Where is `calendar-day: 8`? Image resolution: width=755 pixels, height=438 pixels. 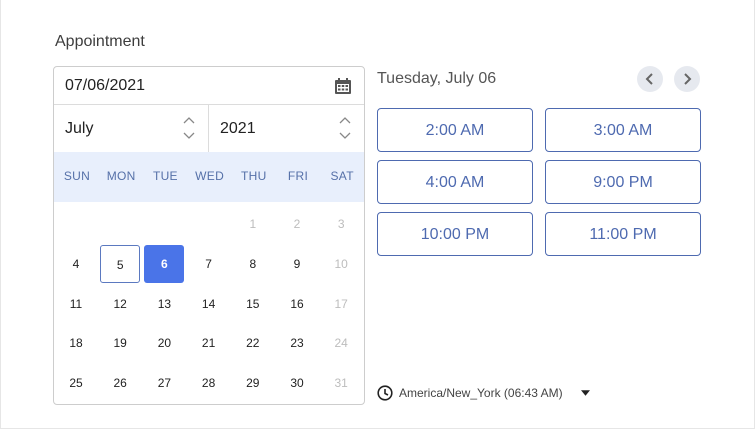
calendar-day: 8 is located at coordinates (253, 264).